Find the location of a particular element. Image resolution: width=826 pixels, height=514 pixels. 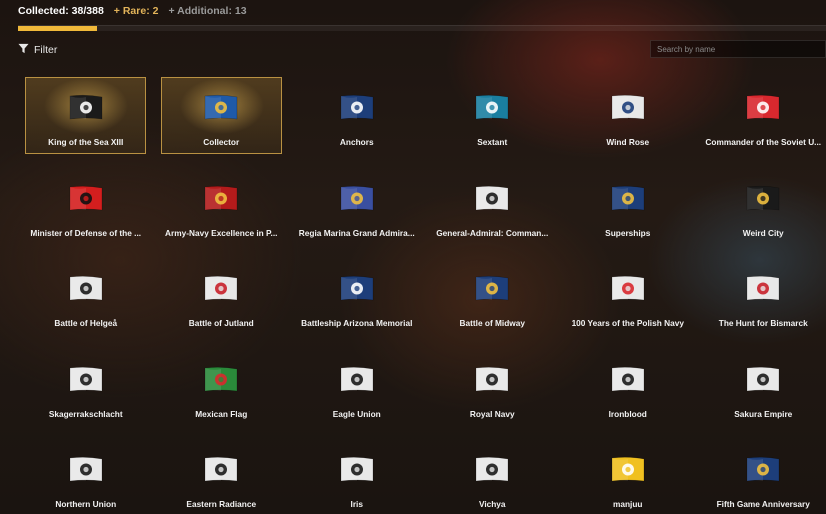

skagerrak-flag-icon is located at coordinates (86, 379).